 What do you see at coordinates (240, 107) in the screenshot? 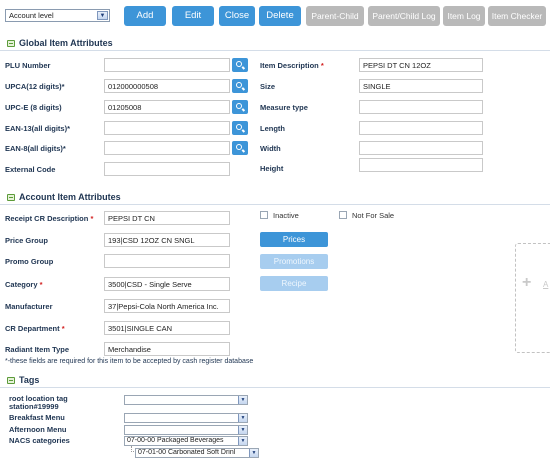
I see `upce-search-button` at bounding box center [240, 107].